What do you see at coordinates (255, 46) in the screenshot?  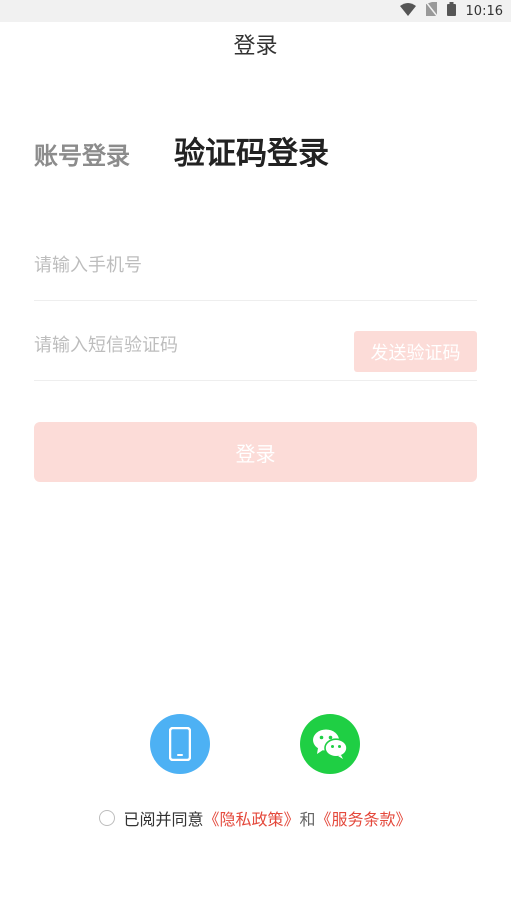 I see `page-title: 登录` at bounding box center [255, 46].